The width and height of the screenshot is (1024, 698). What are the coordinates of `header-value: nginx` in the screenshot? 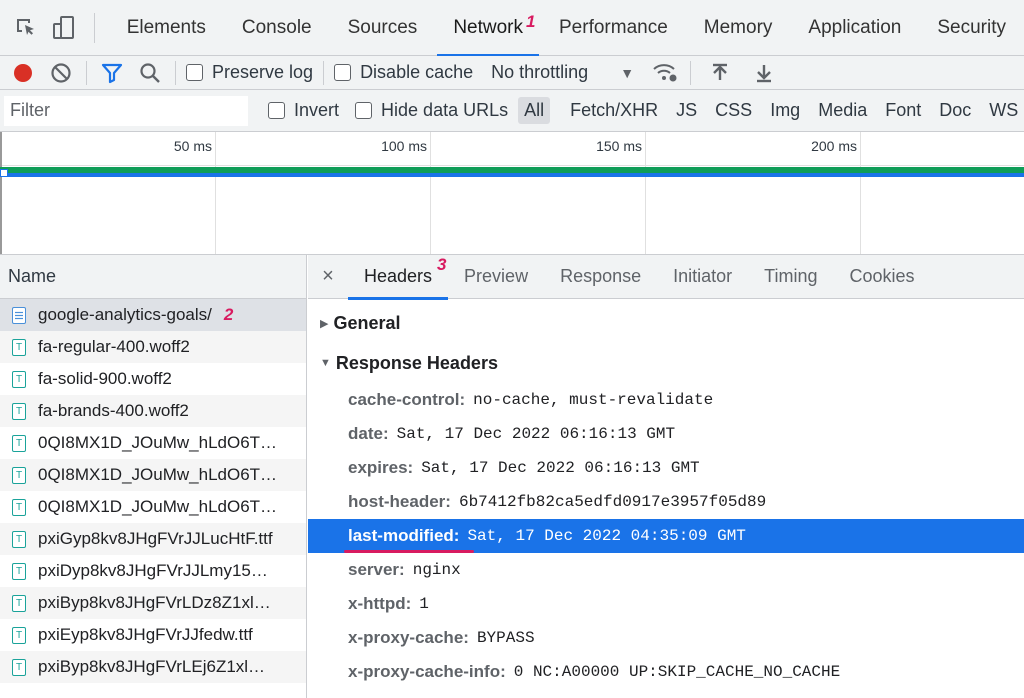 It's located at (436, 570).